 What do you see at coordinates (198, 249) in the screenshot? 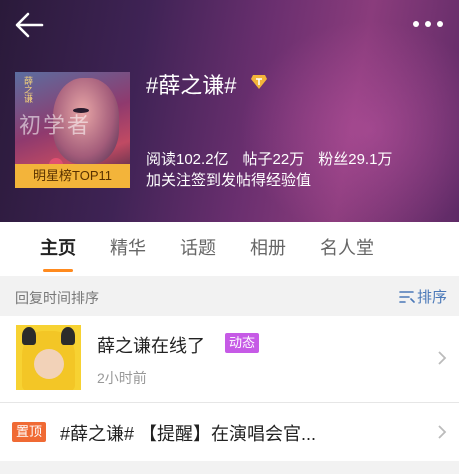
I see `tab-topics: 话题` at bounding box center [198, 249].